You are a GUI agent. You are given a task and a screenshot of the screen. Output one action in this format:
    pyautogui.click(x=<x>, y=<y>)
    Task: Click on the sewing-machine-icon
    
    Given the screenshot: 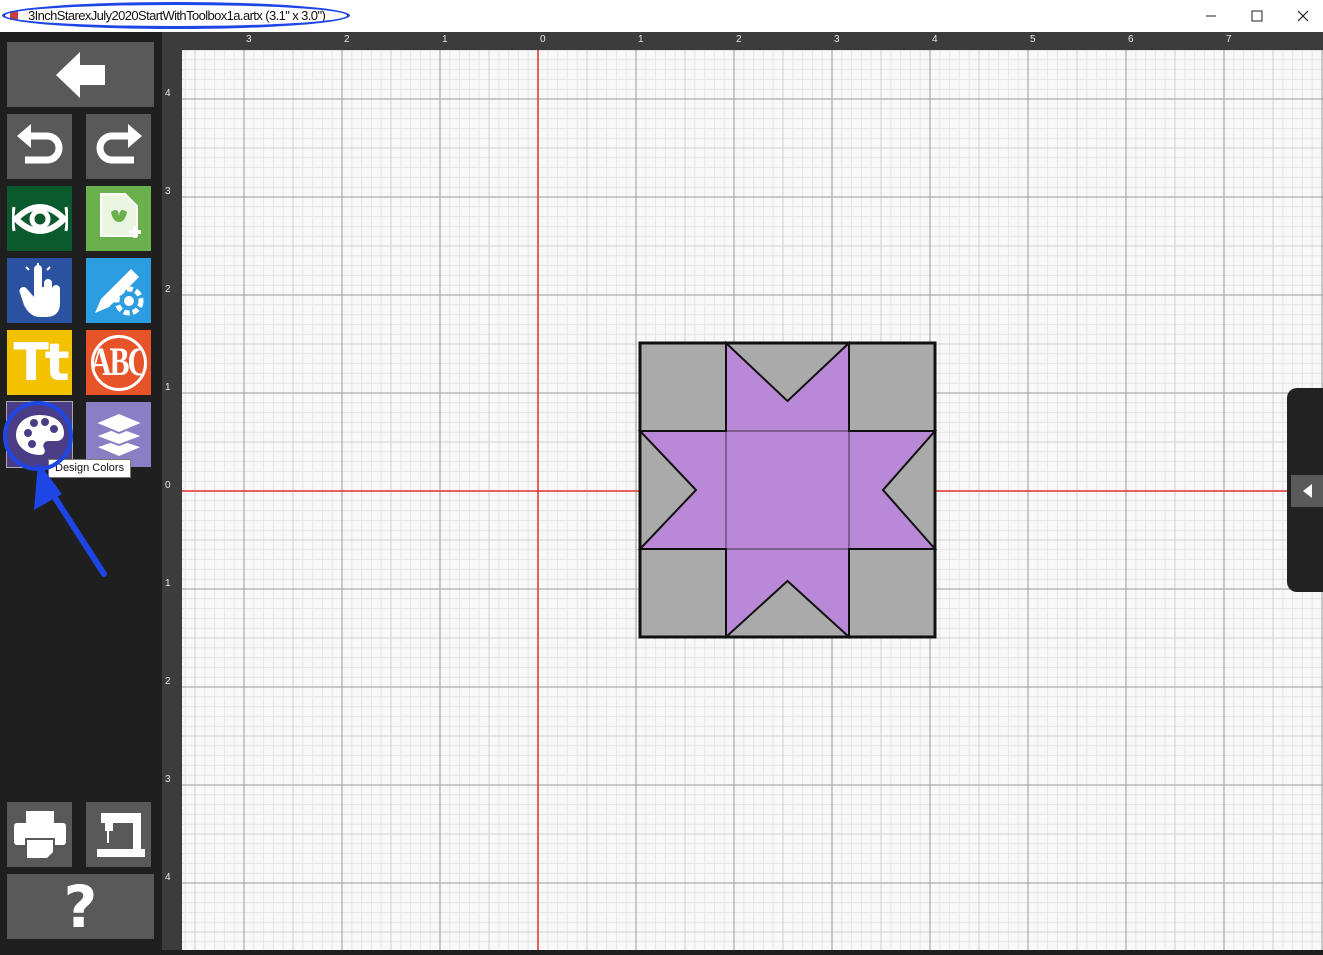 What is the action you would take?
    pyautogui.click(x=120, y=834)
    